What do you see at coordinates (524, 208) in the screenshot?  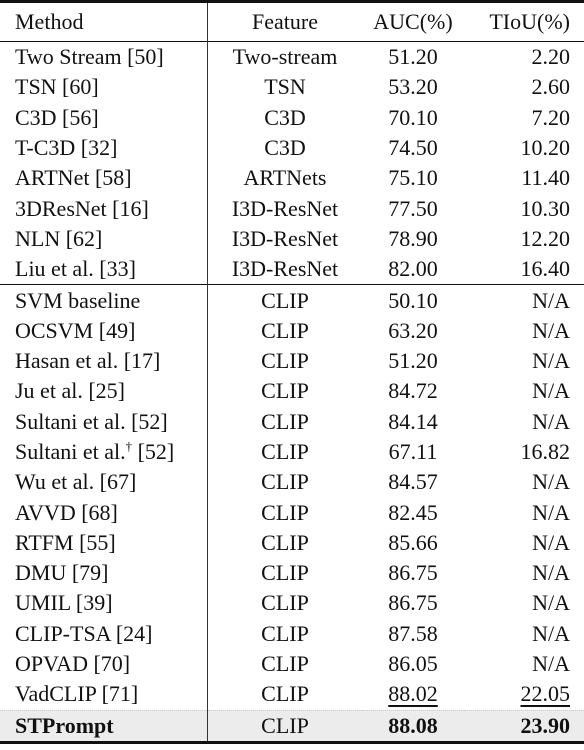 I see `cell-tiou: 10.30` at bounding box center [524, 208].